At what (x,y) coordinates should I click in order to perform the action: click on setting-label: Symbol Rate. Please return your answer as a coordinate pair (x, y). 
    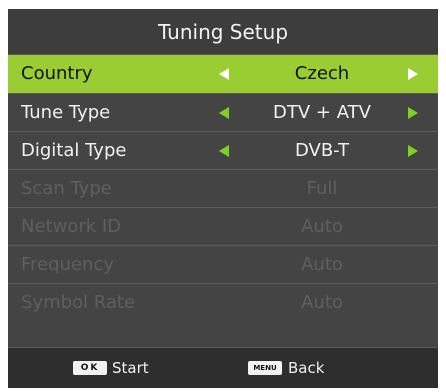
    Looking at the image, I should click on (78, 302).